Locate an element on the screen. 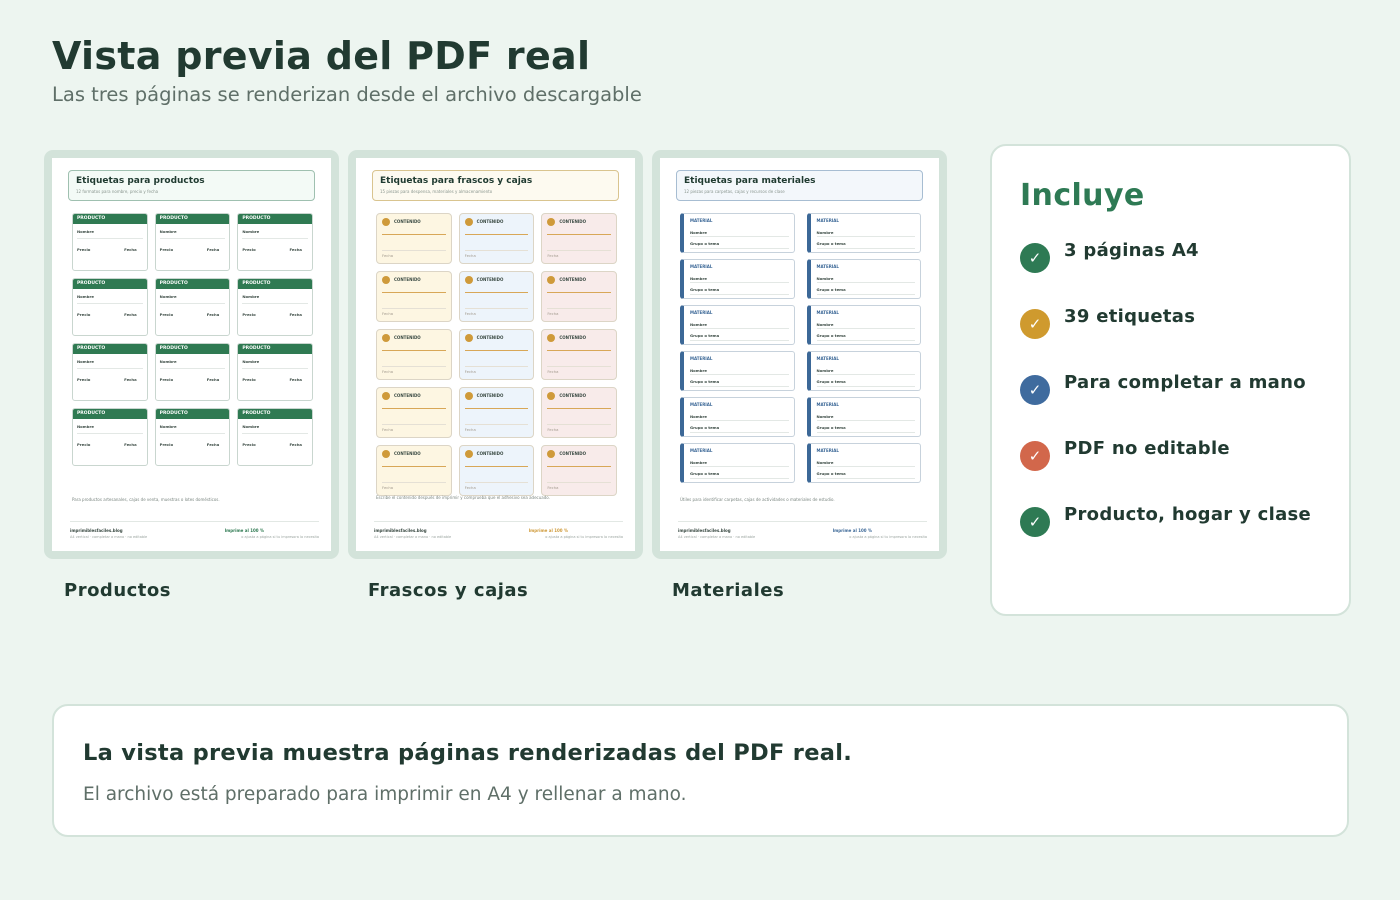  includes-title: Incluye is located at coordinates (1082, 195).